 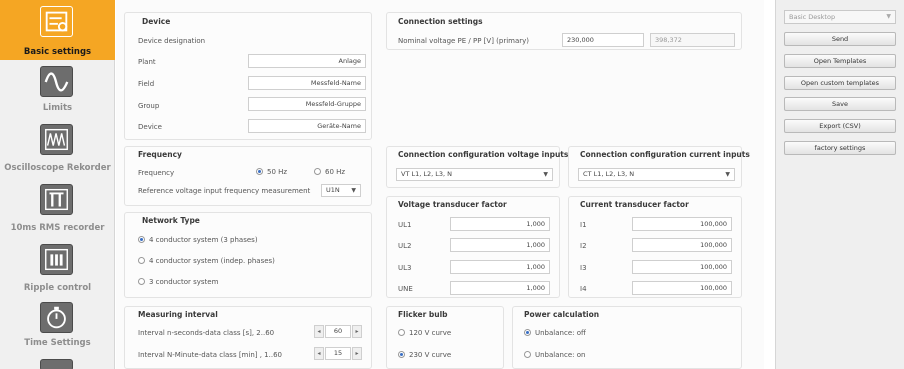 I want to click on sidebar-item-label: Oscilloscope Rekorder, so click(x=57, y=168).